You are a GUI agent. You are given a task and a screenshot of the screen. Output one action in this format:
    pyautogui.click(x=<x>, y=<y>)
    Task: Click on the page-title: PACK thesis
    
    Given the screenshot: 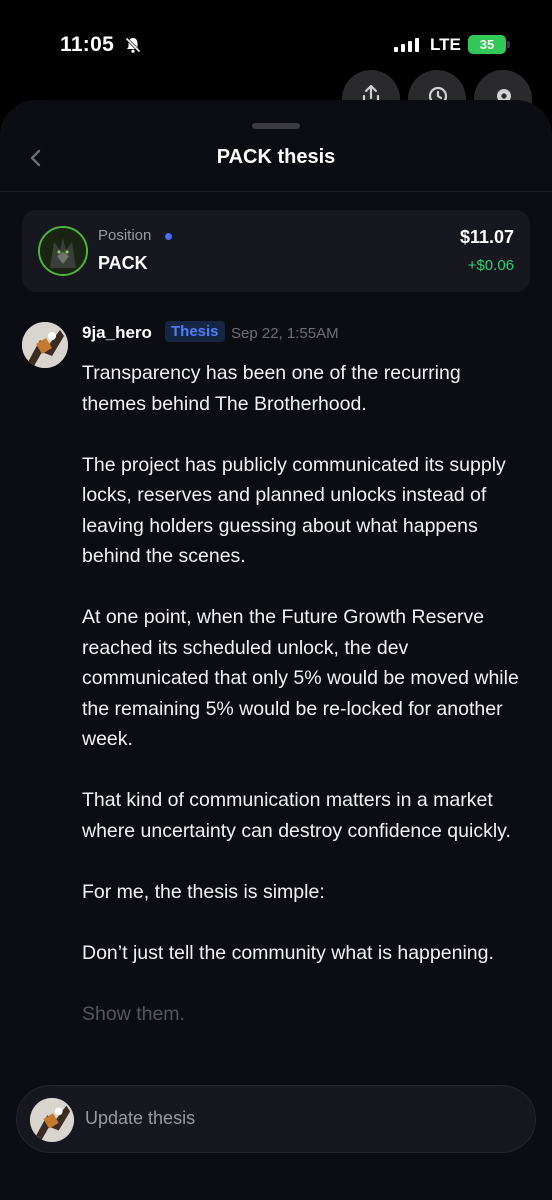 What is the action you would take?
    pyautogui.click(x=276, y=157)
    